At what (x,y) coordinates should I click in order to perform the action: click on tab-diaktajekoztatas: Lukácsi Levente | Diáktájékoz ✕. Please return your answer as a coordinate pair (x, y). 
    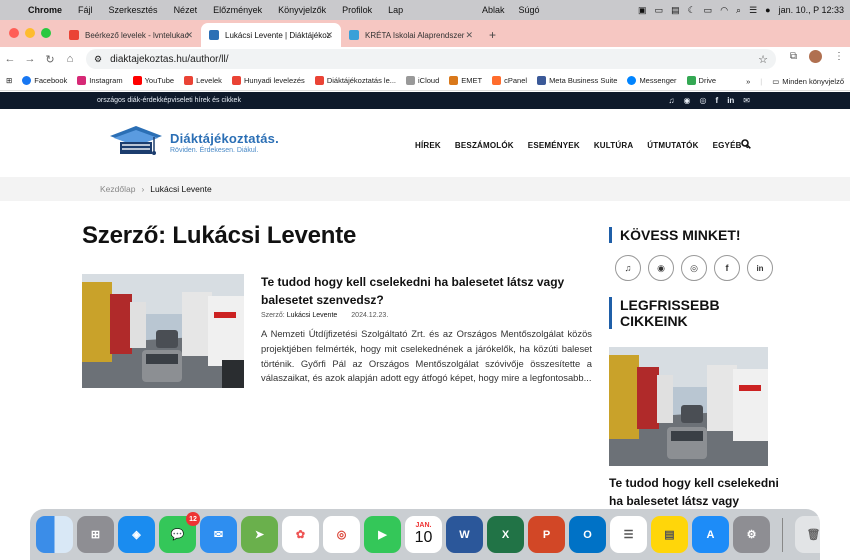
    Looking at the image, I should click on (271, 35).